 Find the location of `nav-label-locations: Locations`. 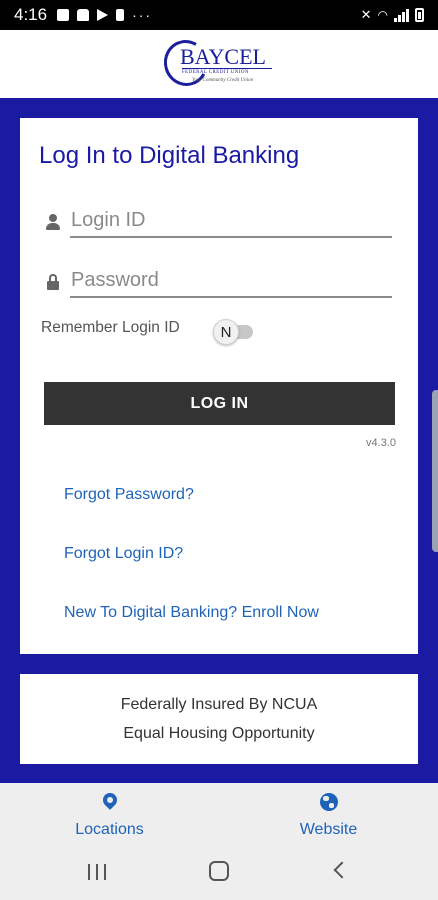

nav-label-locations: Locations is located at coordinates (109, 829).